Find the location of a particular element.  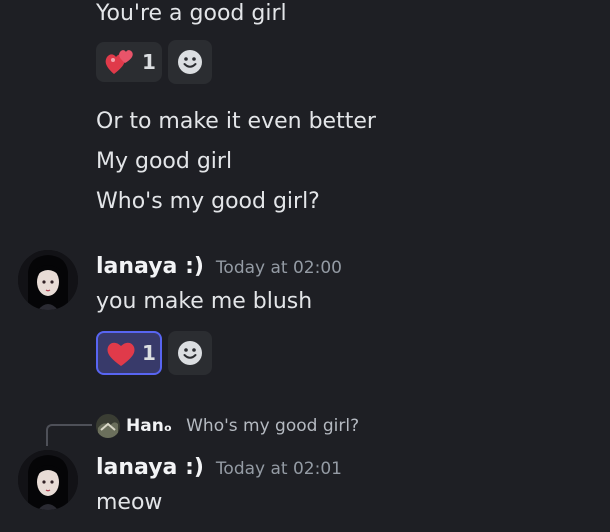

reply-text: Who's my good girl? is located at coordinates (273, 426).